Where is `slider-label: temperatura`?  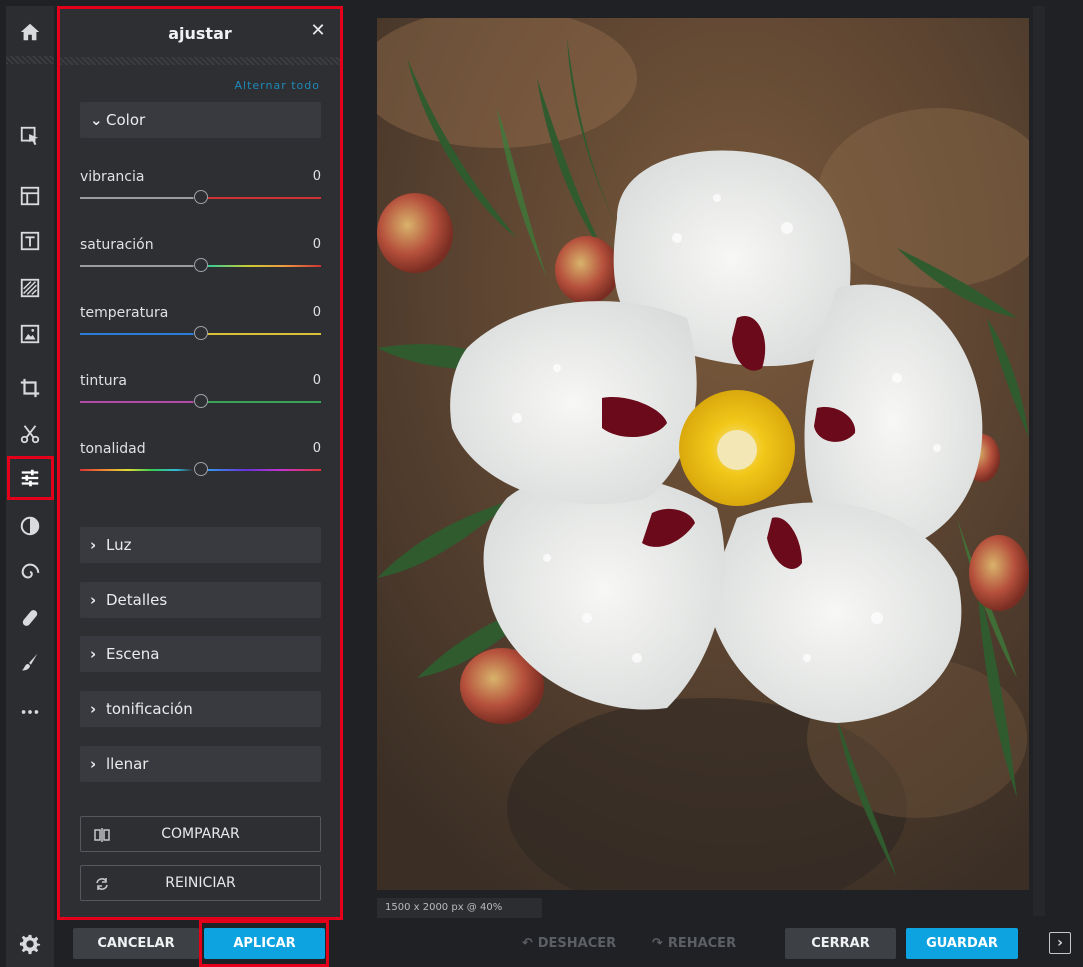
slider-label: temperatura is located at coordinates (124, 313).